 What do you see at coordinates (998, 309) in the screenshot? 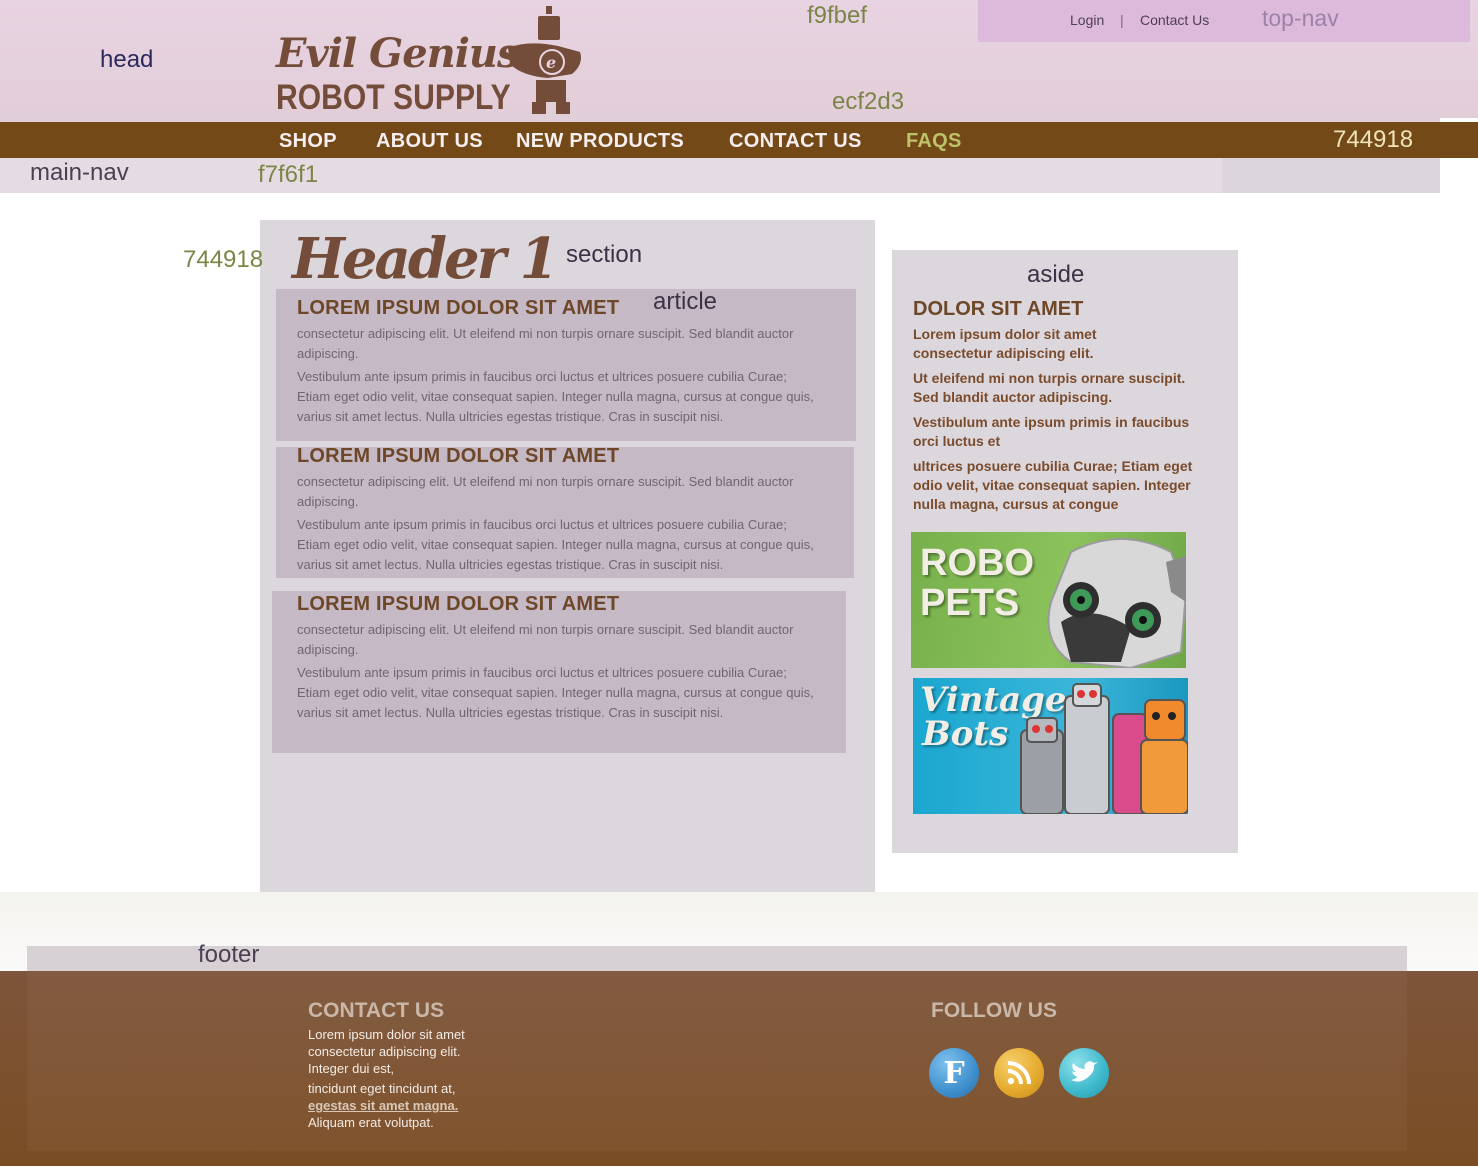
I see `aside-title: DOLOR SIT AMET` at bounding box center [998, 309].